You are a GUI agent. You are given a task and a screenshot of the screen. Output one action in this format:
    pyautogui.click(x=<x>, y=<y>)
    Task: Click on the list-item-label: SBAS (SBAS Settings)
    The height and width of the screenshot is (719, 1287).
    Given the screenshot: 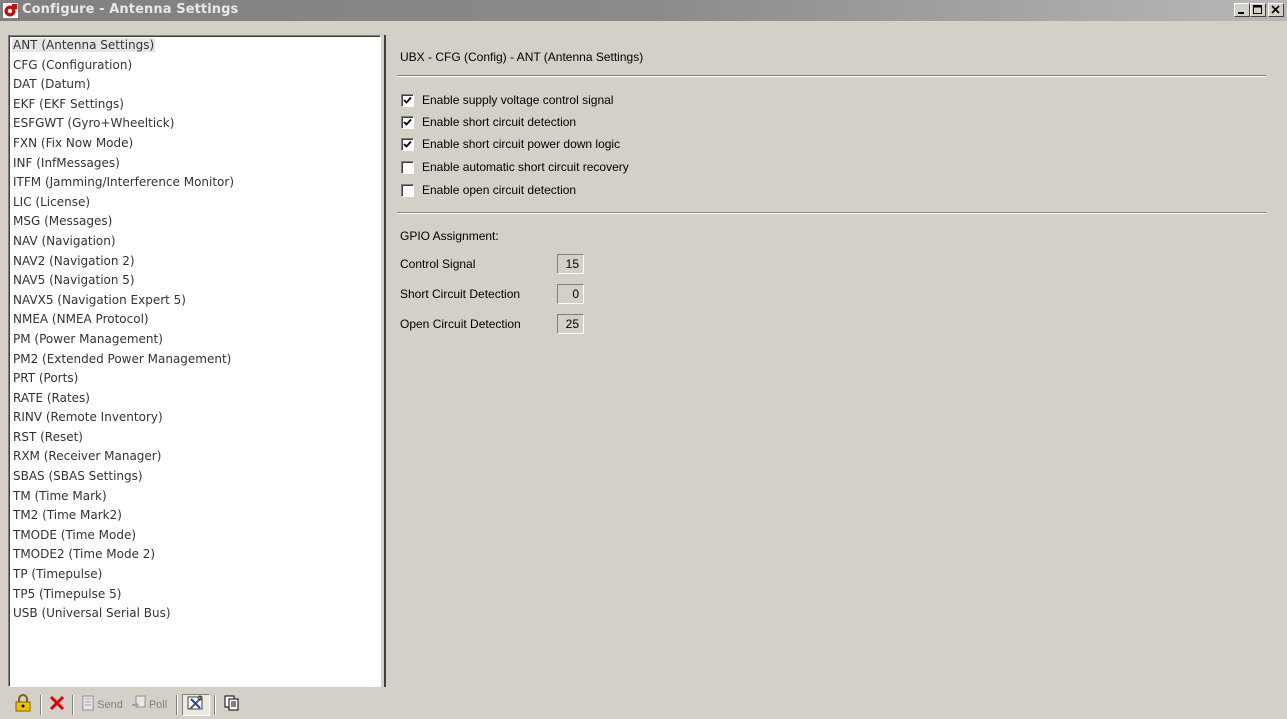 What is the action you would take?
    pyautogui.click(x=78, y=476)
    